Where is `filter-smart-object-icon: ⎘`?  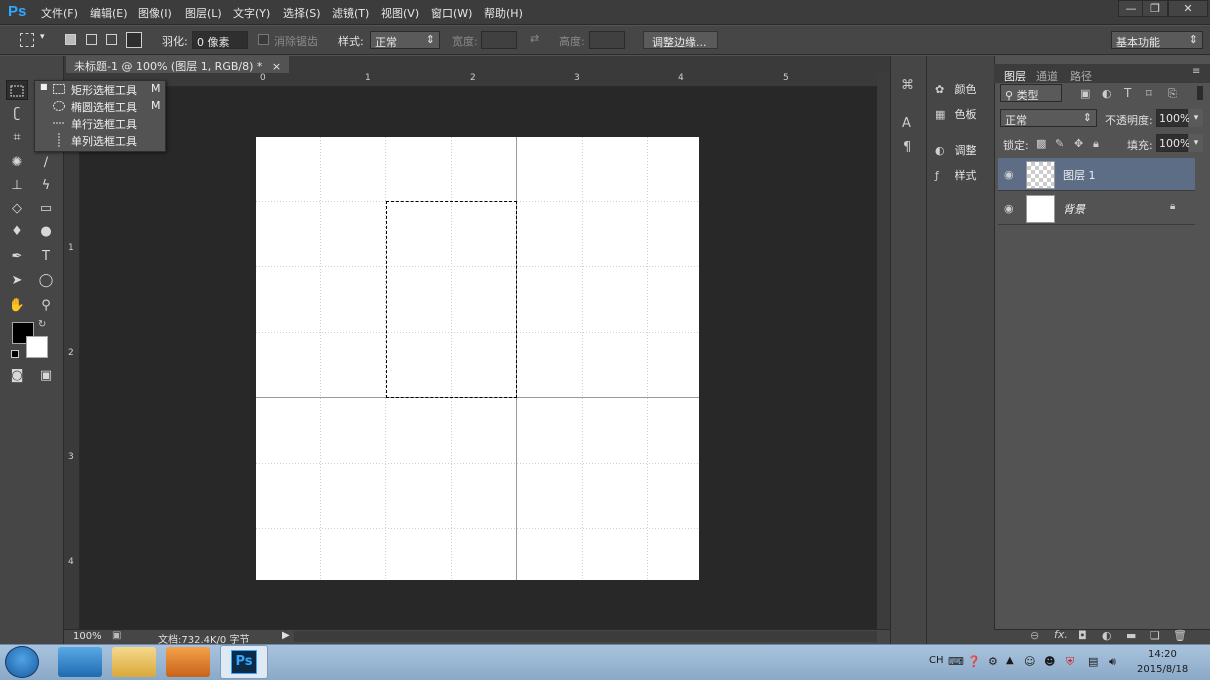 filter-smart-object-icon: ⎘ is located at coordinates (1172, 94).